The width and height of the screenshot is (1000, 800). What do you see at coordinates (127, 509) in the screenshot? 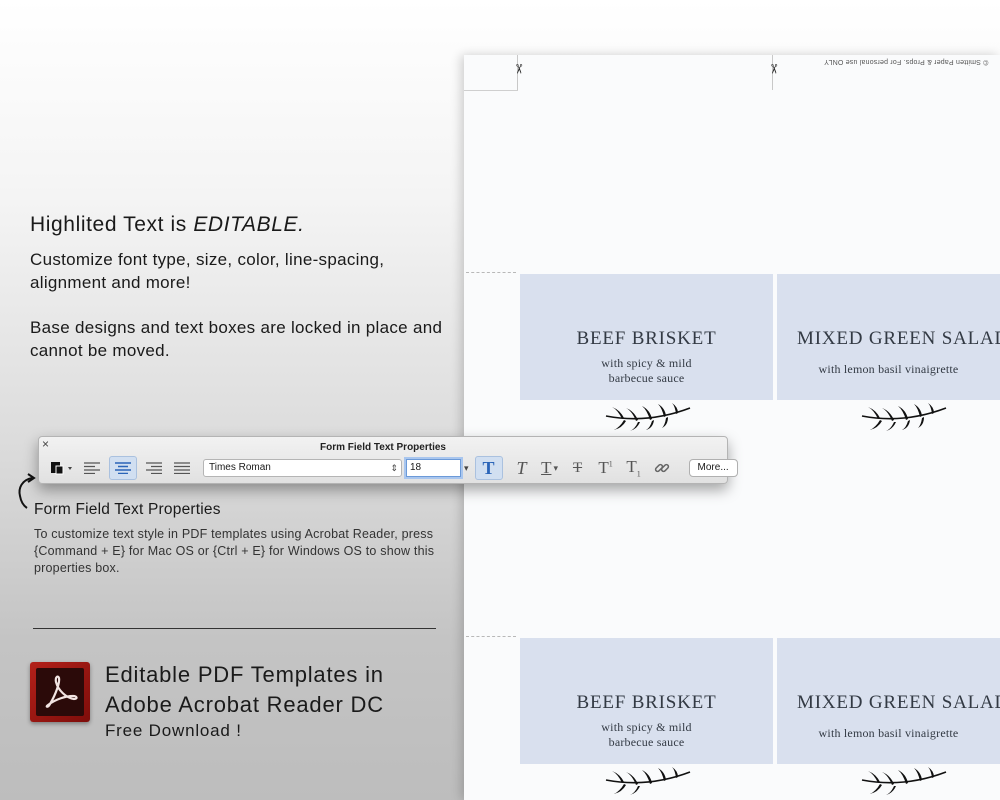
I see `help-title: Form Field Text Properties` at bounding box center [127, 509].